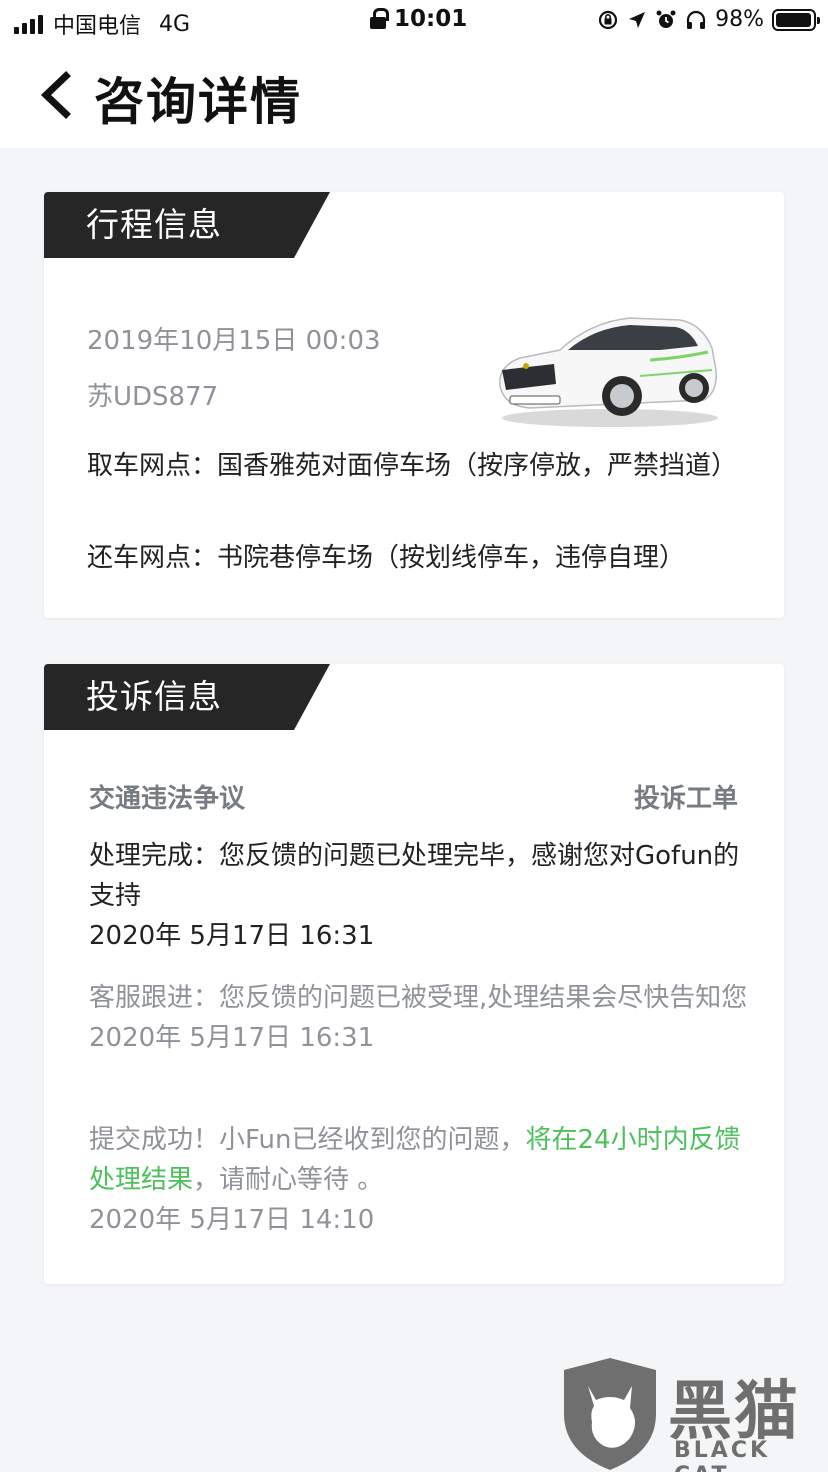  Describe the element at coordinates (232, 1220) in the screenshot. I see `entry-time: 2020年 5月17日 14:10` at that location.